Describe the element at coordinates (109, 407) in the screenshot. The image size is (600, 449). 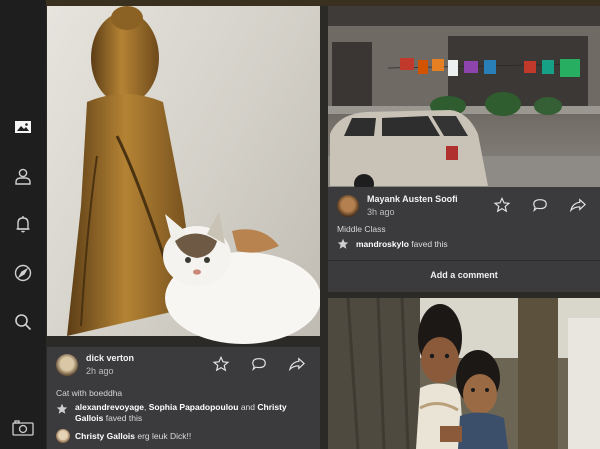
I see `faved-user-link: alexandrevoyage` at that location.